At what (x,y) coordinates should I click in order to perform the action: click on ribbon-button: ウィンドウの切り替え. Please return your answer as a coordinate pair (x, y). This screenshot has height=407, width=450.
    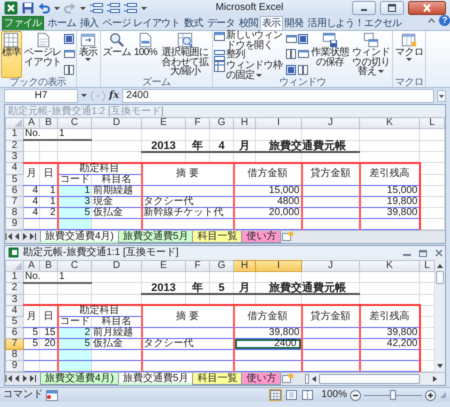
    Looking at the image, I should click on (371, 54).